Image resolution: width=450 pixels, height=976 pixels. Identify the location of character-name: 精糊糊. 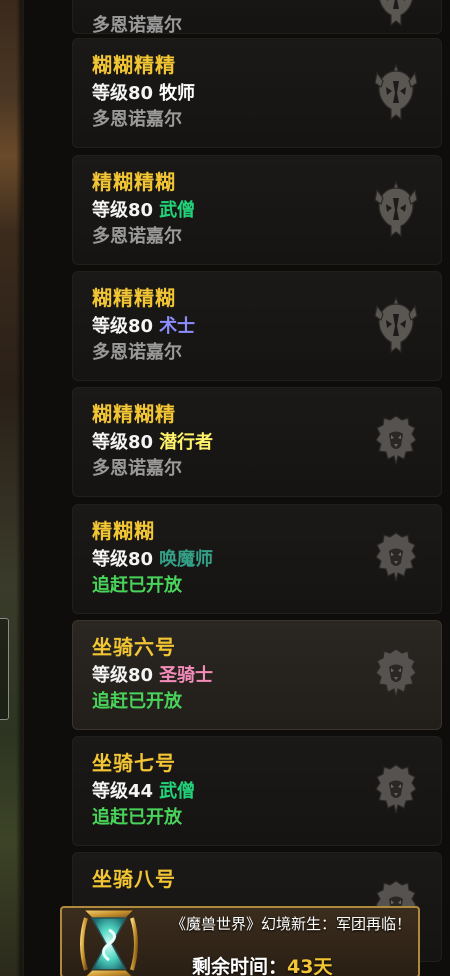
(123, 531).